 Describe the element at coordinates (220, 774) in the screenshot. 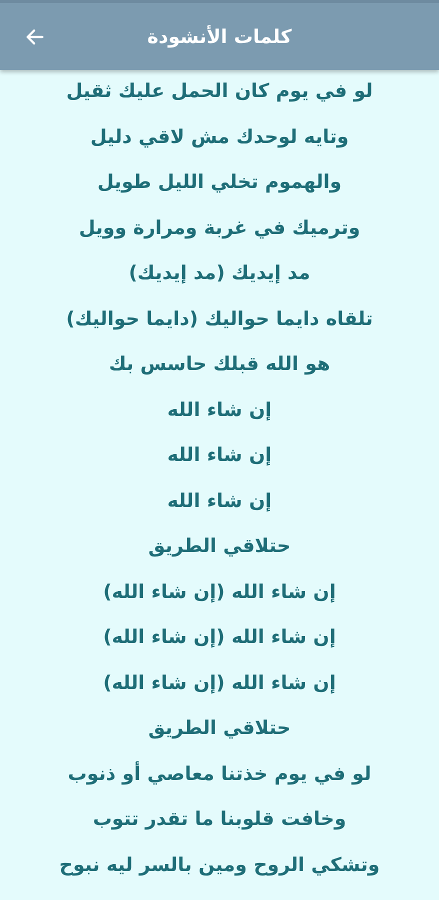

I see `lyric-line: لو في يوم خذتنا معاصي أو ذنوب` at that location.